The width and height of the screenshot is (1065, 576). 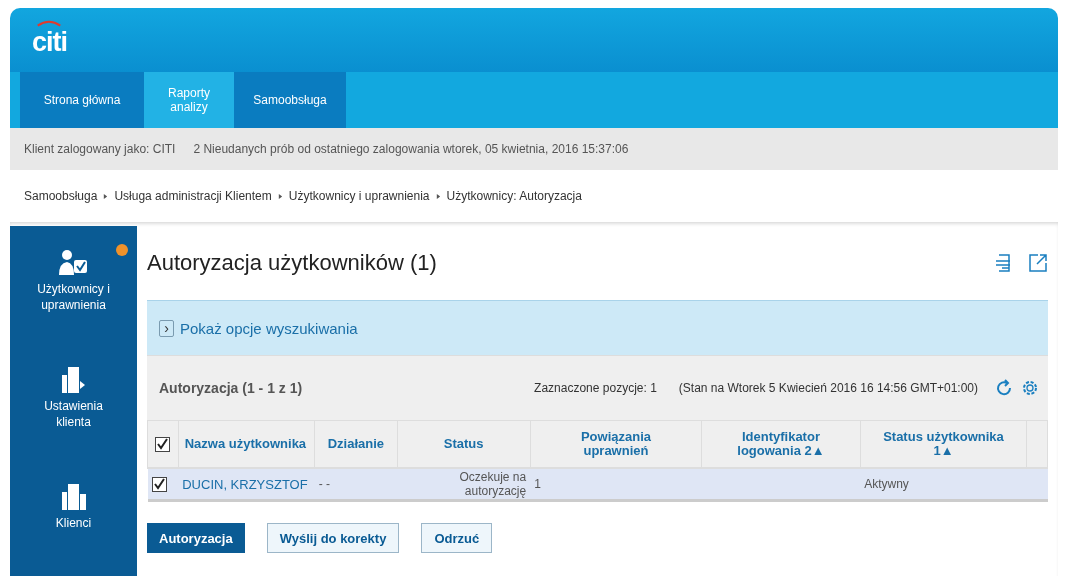 What do you see at coordinates (73, 279) in the screenshot?
I see `sidebar-item: Użytkownicy i uprawnienia` at bounding box center [73, 279].